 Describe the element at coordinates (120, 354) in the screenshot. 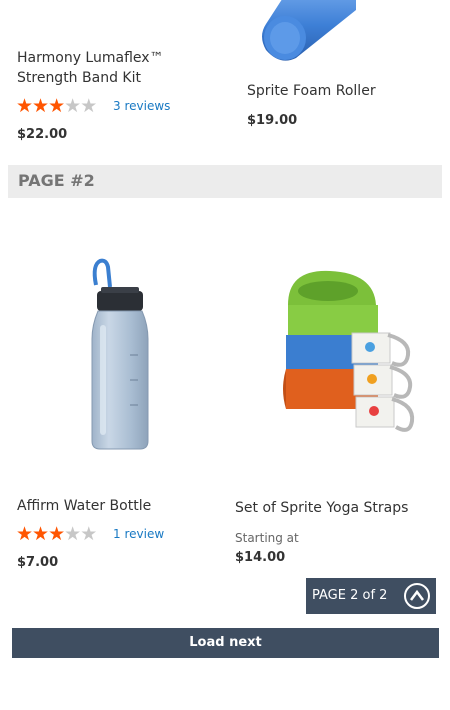

I see `water-bottle-graphic` at that location.